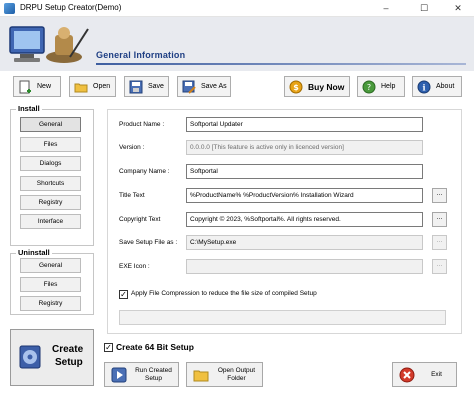 The height and width of the screenshot is (398, 474). What do you see at coordinates (92, 86) in the screenshot?
I see `open-button: Open` at bounding box center [92, 86].